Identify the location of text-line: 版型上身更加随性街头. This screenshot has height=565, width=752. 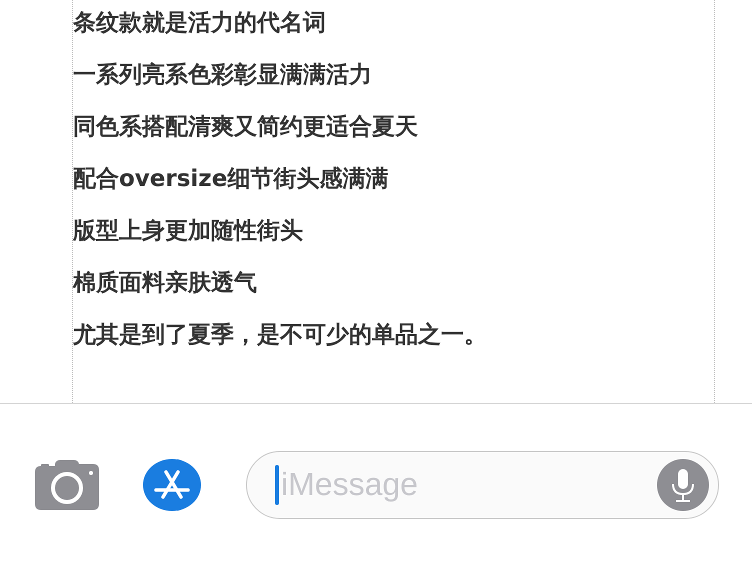
(188, 231).